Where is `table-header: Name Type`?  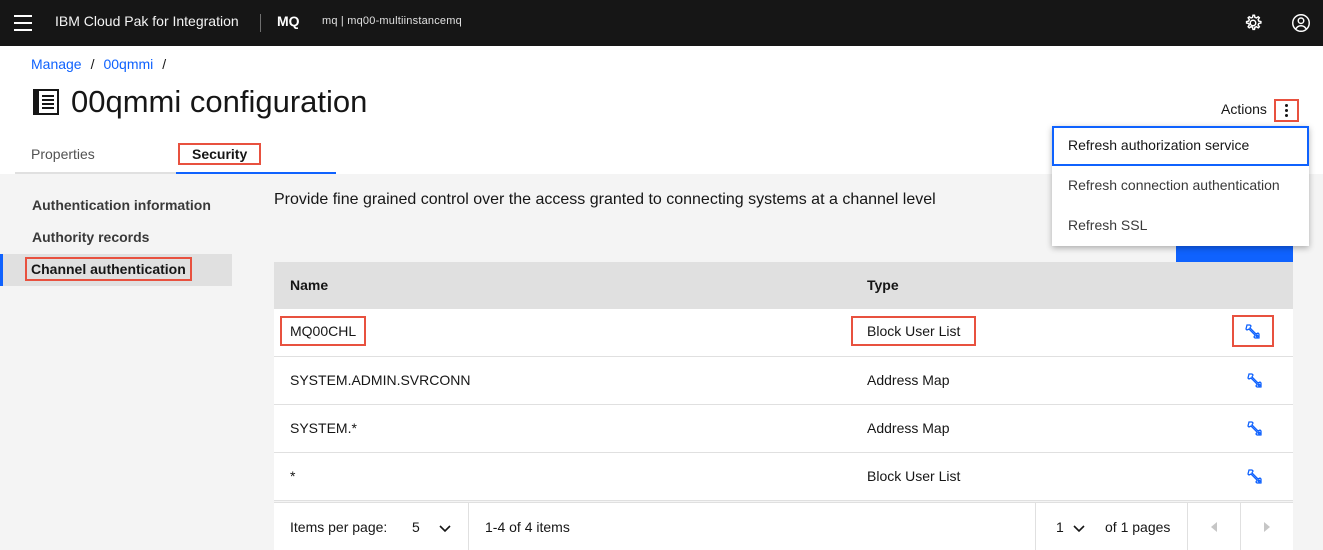
table-header: Name Type is located at coordinates (783, 285).